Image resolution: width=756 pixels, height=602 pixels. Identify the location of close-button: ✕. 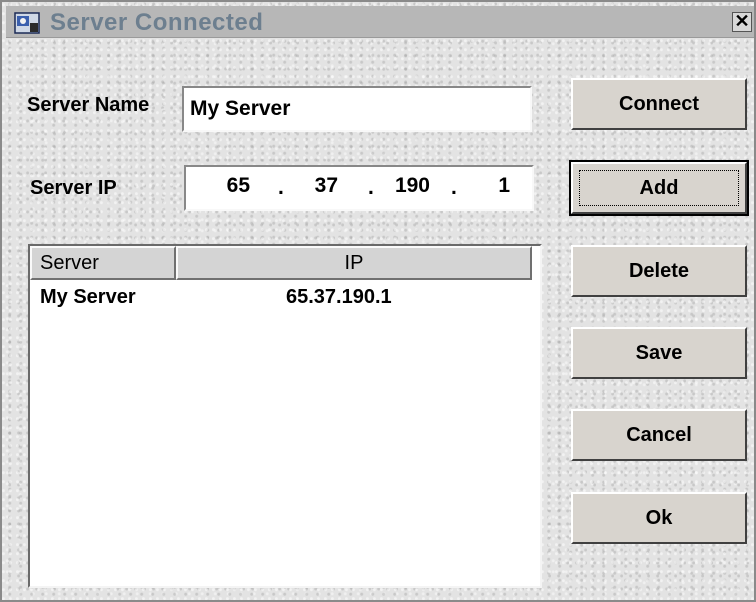
(742, 22).